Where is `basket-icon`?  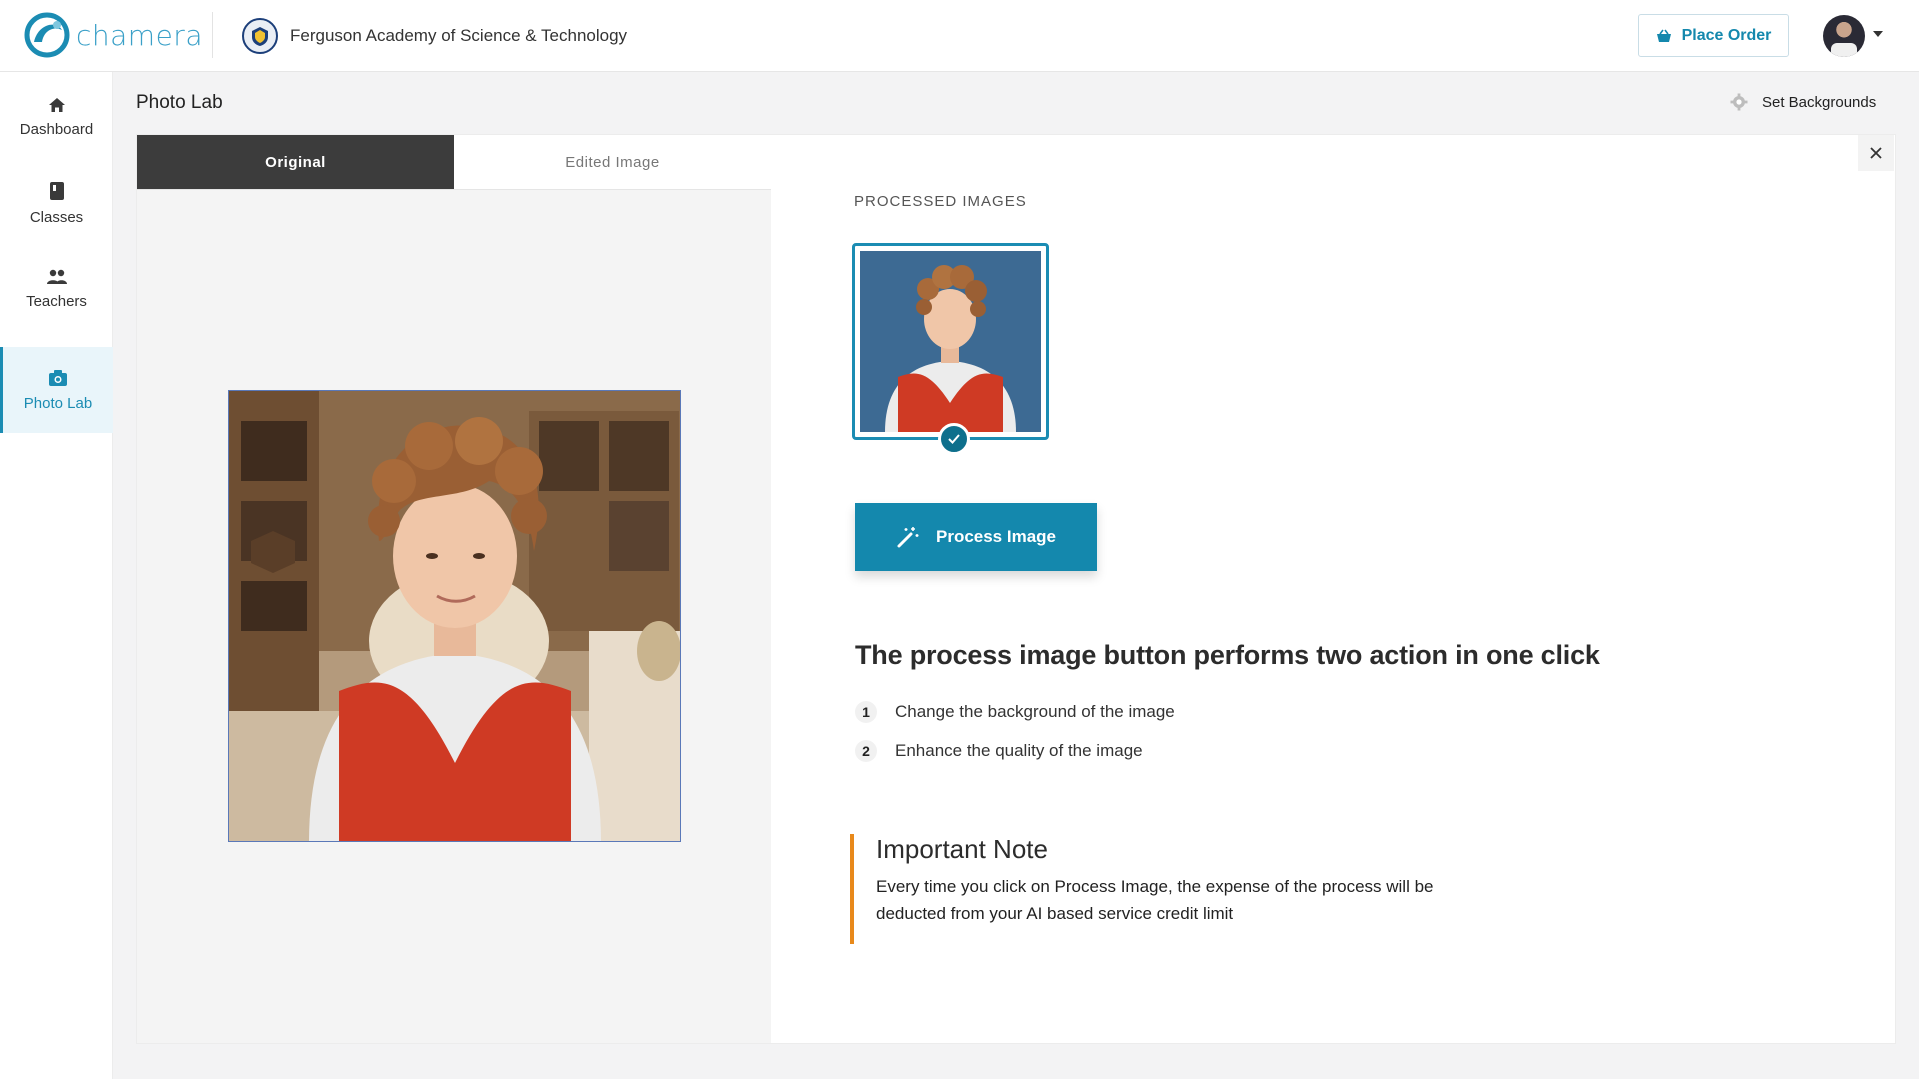
basket-icon is located at coordinates (1663, 35).